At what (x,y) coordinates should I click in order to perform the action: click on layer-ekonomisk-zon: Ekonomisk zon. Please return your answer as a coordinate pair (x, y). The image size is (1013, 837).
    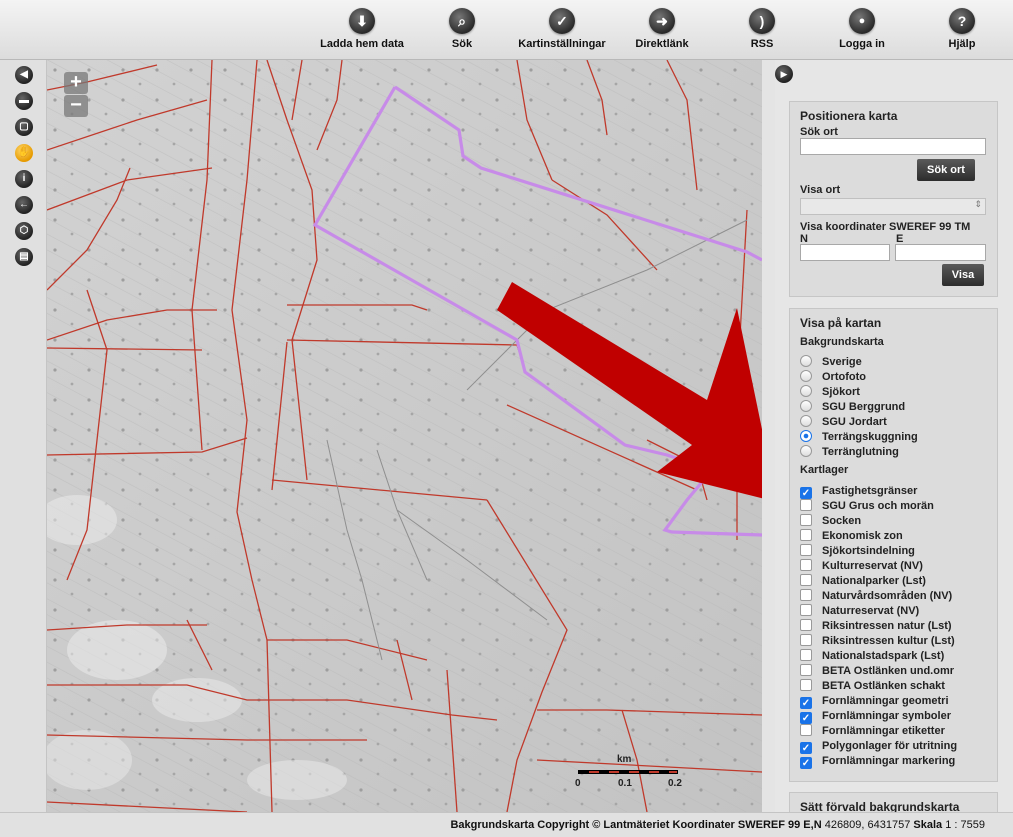
    Looking at the image, I should click on (851, 536).